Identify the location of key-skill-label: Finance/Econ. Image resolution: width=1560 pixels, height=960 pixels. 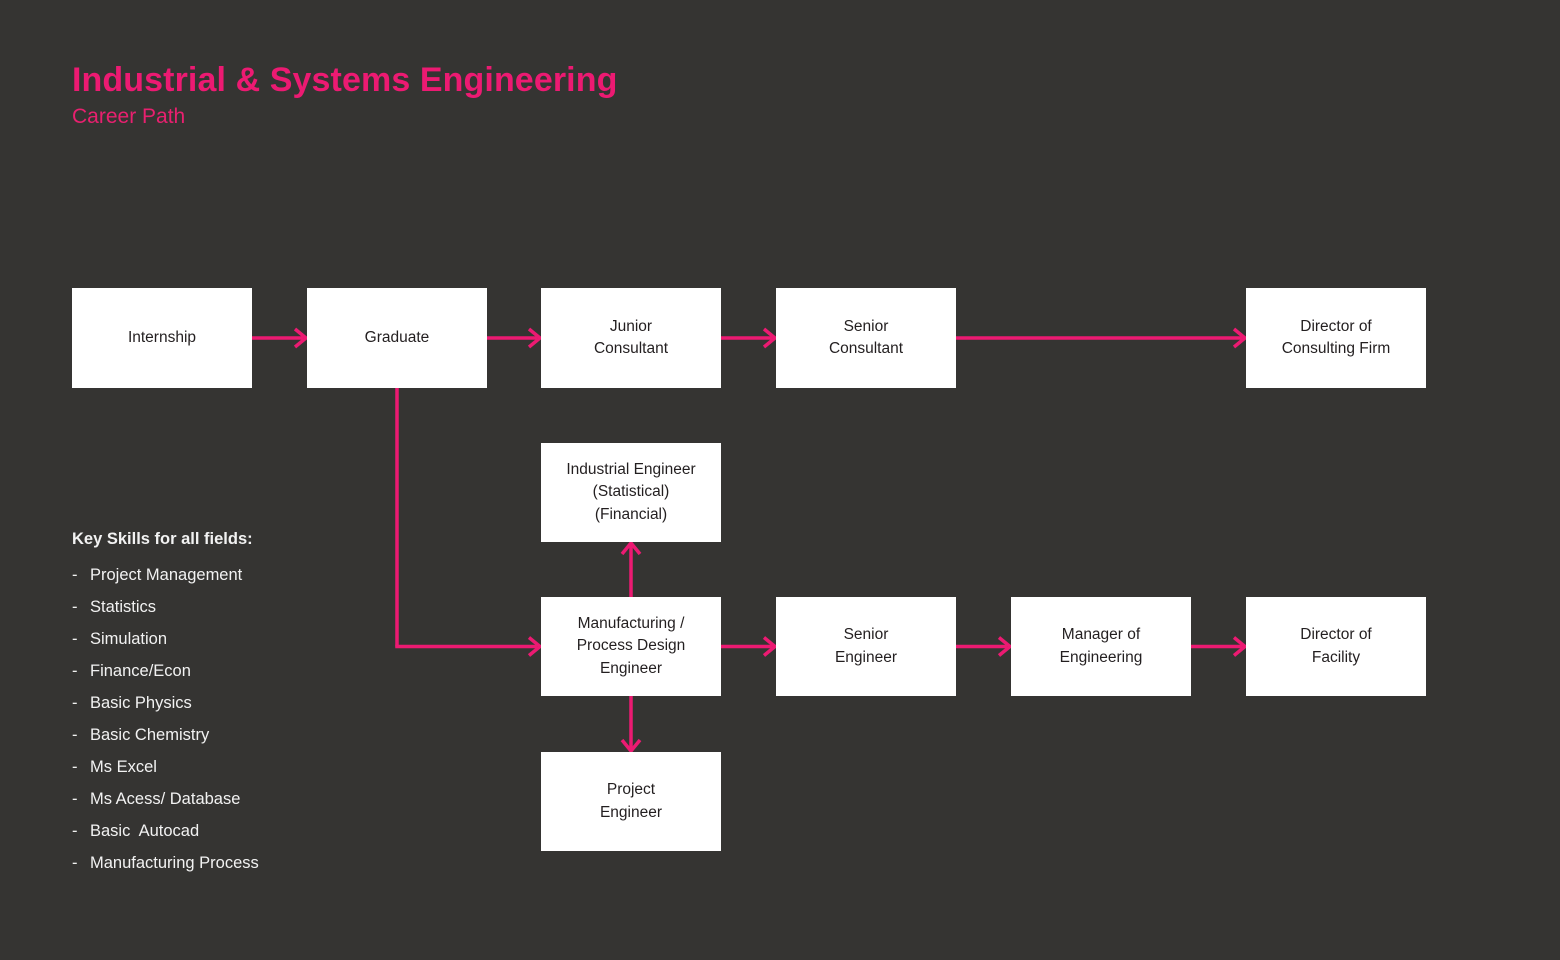
(140, 671).